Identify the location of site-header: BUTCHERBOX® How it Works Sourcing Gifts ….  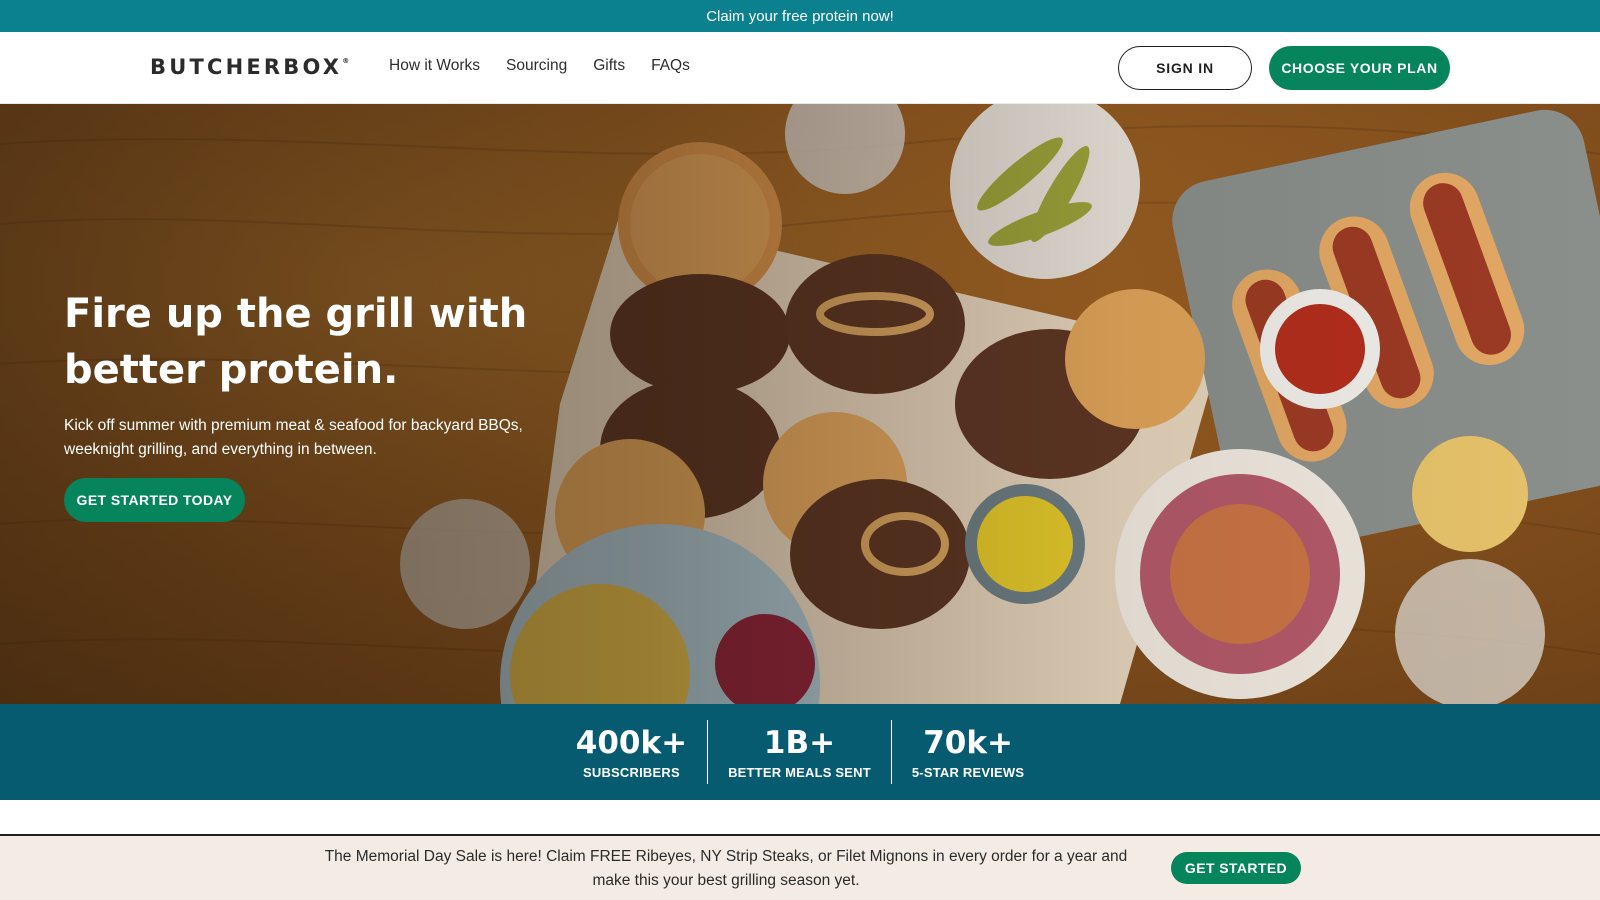
(800, 68).